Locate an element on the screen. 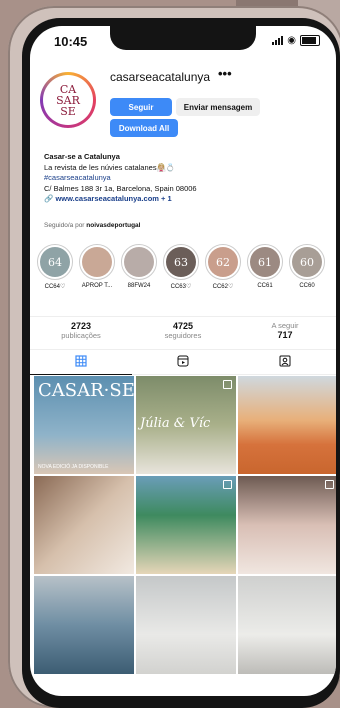 Image resolution: width=340 pixels, height=708 pixels. tab-posts-grid is located at coordinates (81, 361).